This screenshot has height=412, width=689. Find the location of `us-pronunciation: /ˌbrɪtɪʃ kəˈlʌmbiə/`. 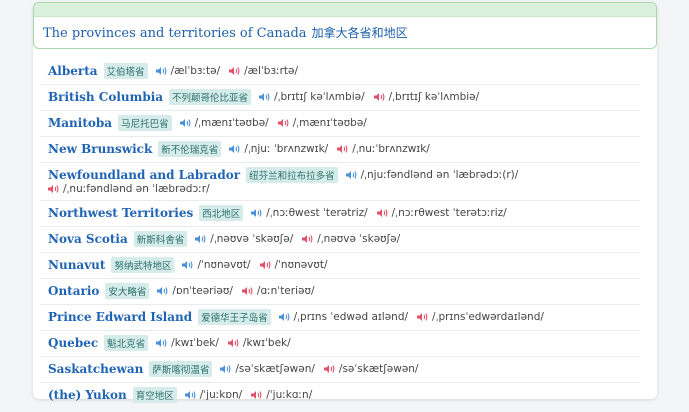

us-pronunciation: /ˌbrɪtɪʃ kəˈlʌmbiə/ is located at coordinates (312, 97).